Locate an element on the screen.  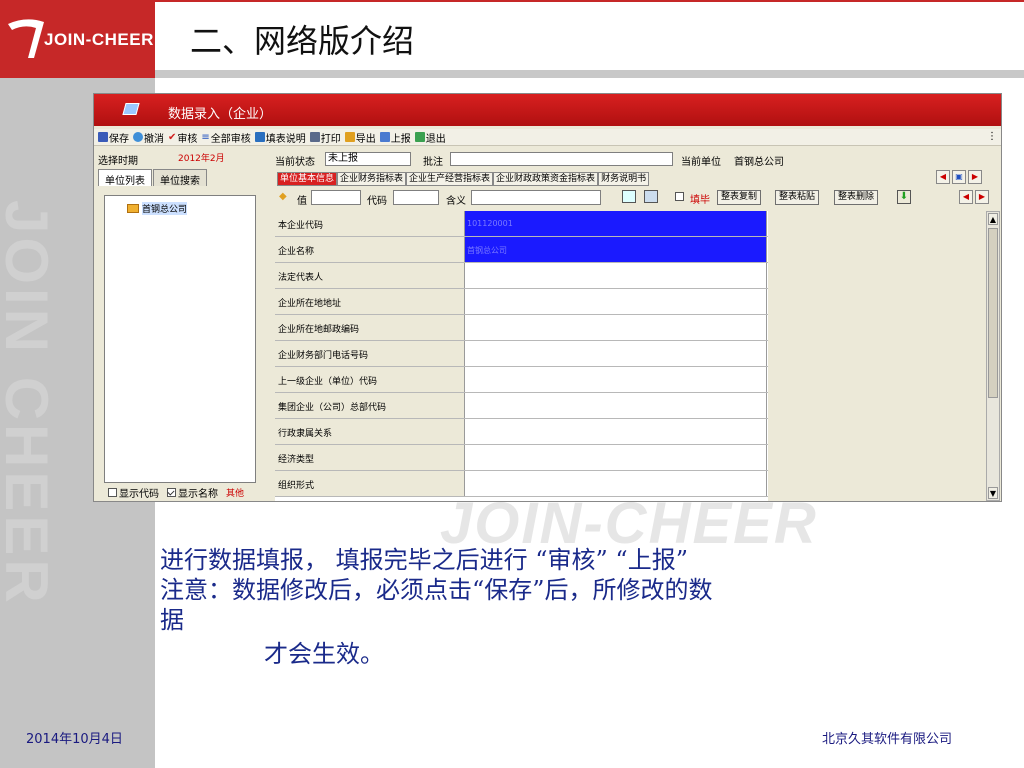
book-icon is located at coordinates (259, 137).